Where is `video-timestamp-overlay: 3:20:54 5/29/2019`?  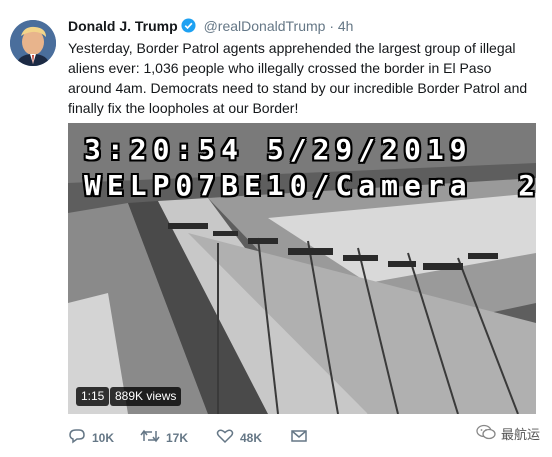 video-timestamp-overlay: 3:20:54 5/29/2019 is located at coordinates (278, 149).